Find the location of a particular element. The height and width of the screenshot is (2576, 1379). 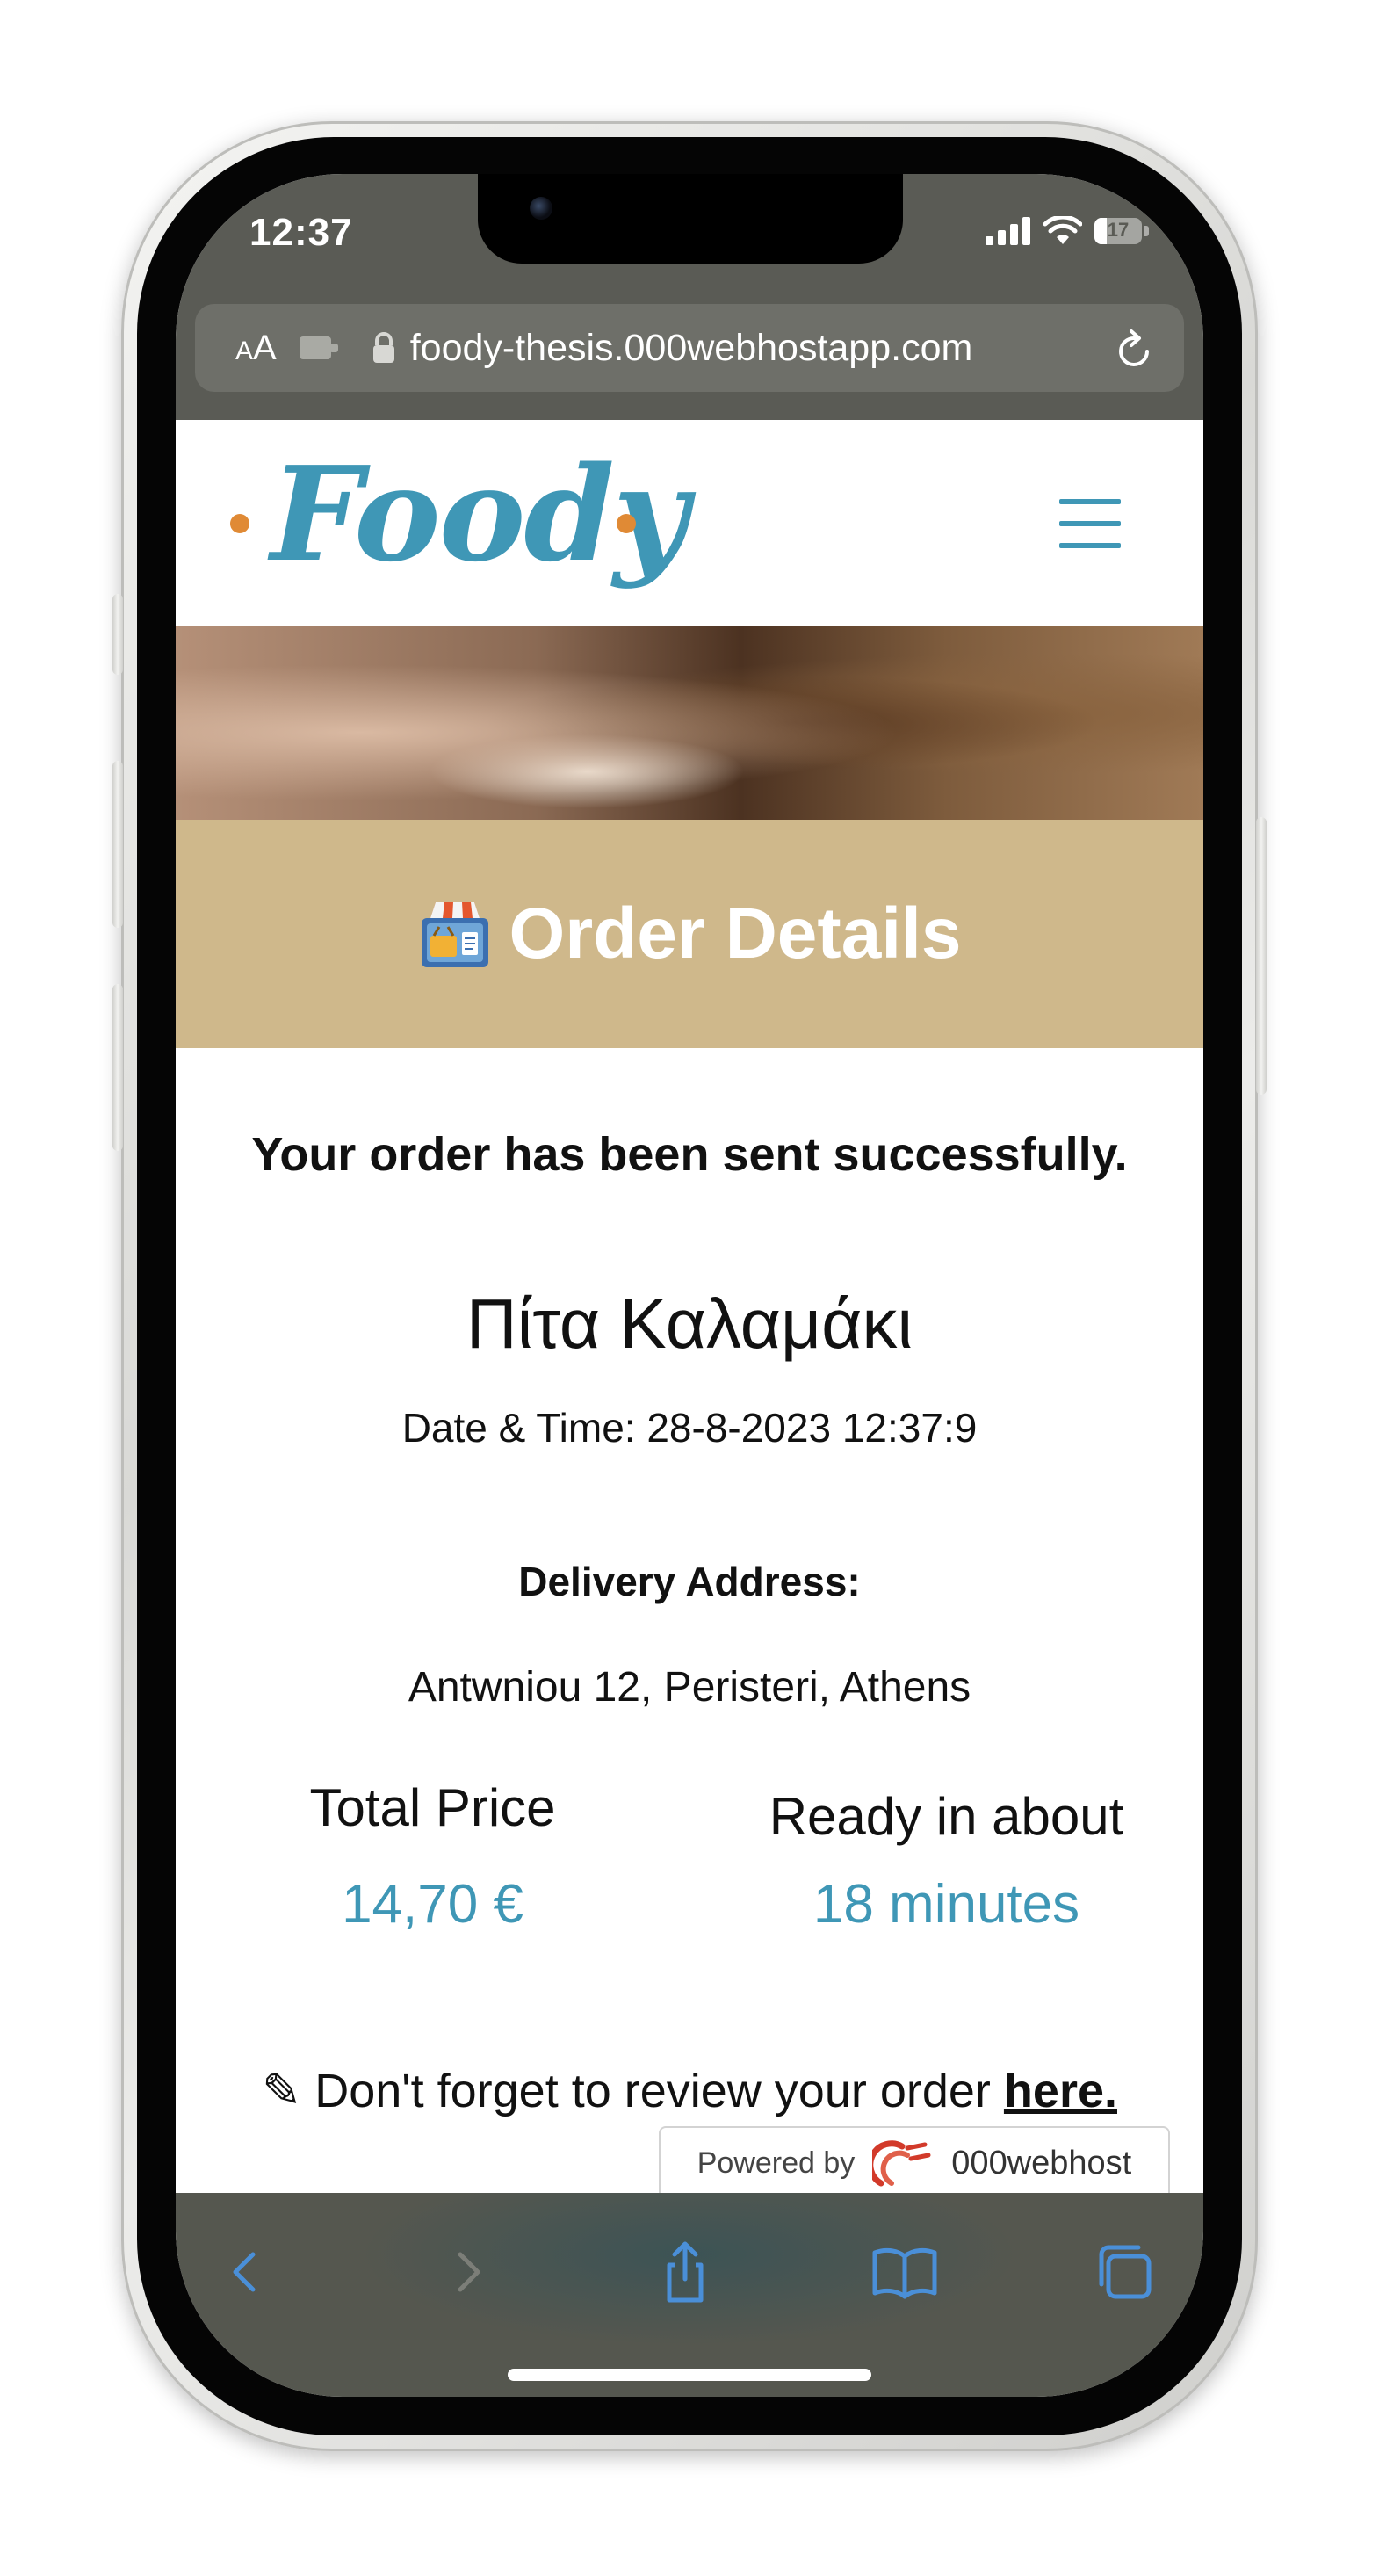

tabs-icon is located at coordinates (1124, 2272).